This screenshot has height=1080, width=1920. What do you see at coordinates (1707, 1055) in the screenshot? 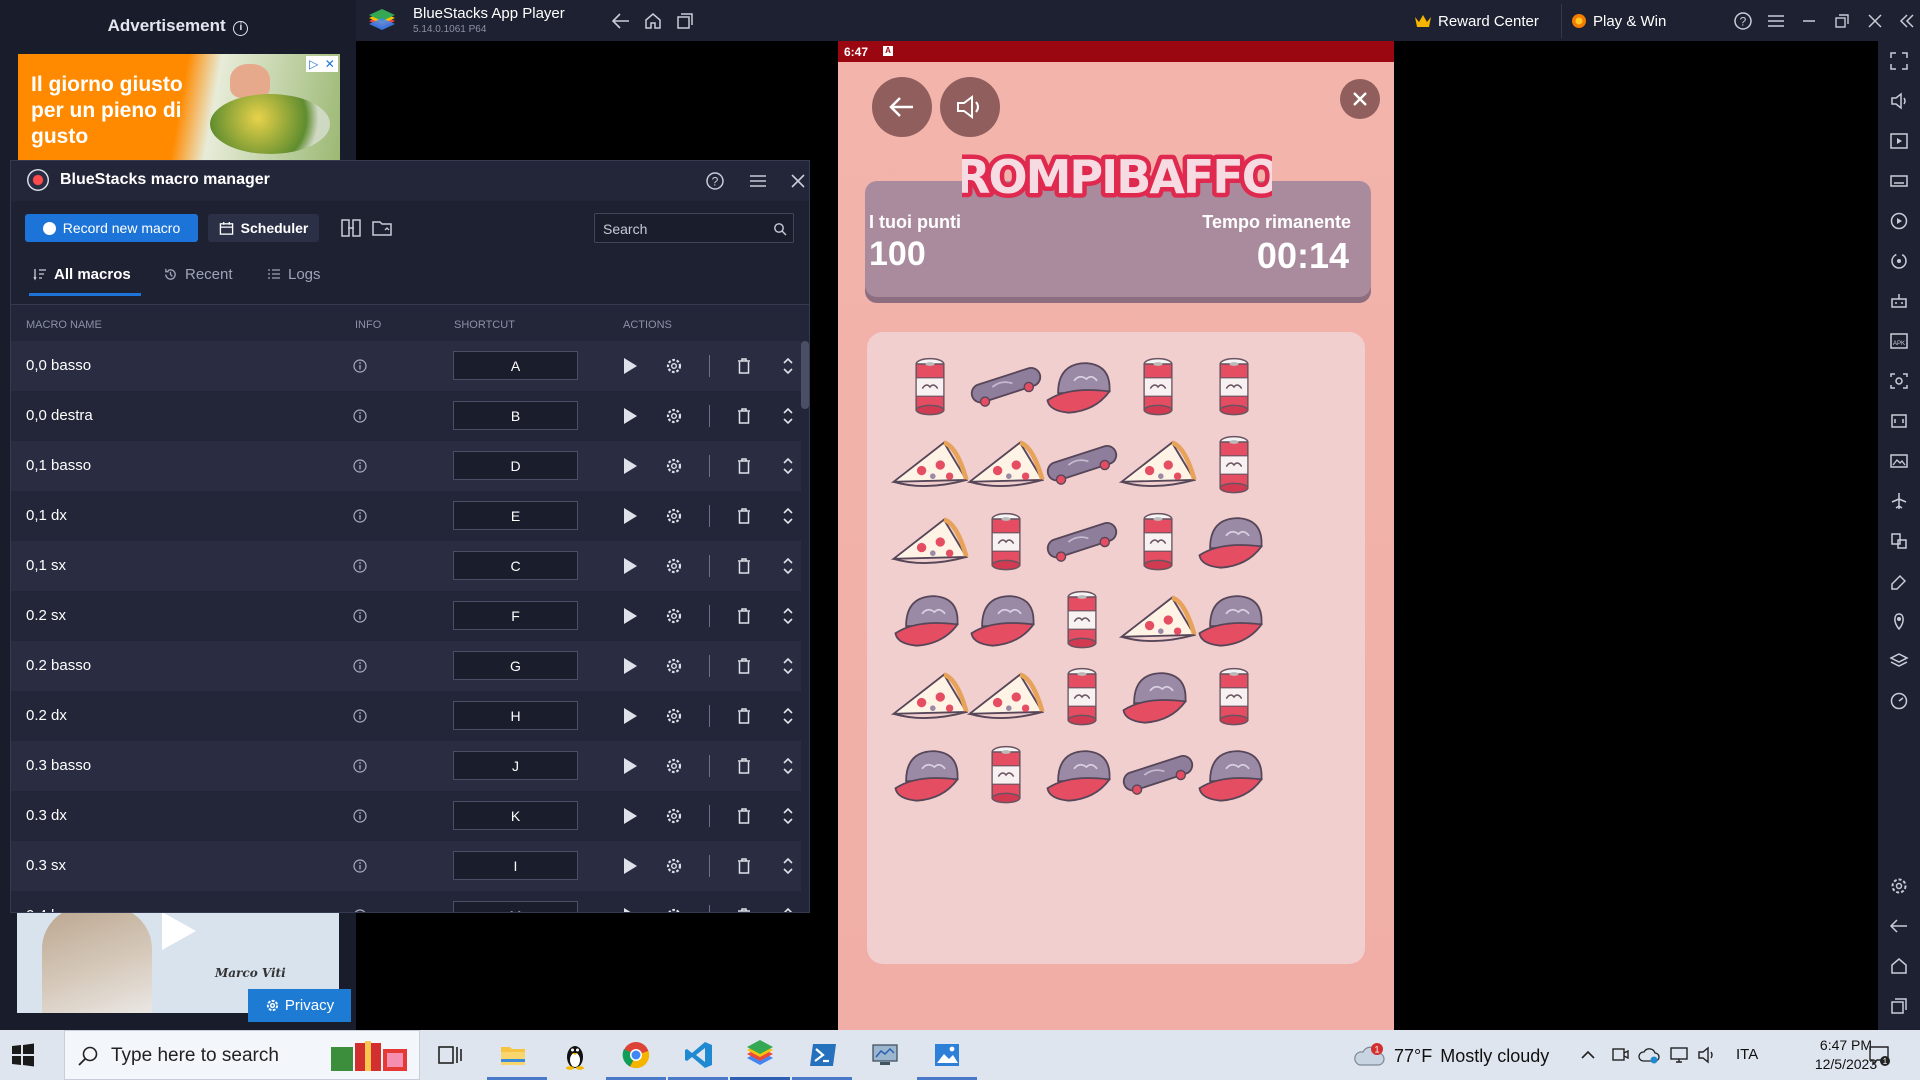
I see `speaker-icon` at bounding box center [1707, 1055].